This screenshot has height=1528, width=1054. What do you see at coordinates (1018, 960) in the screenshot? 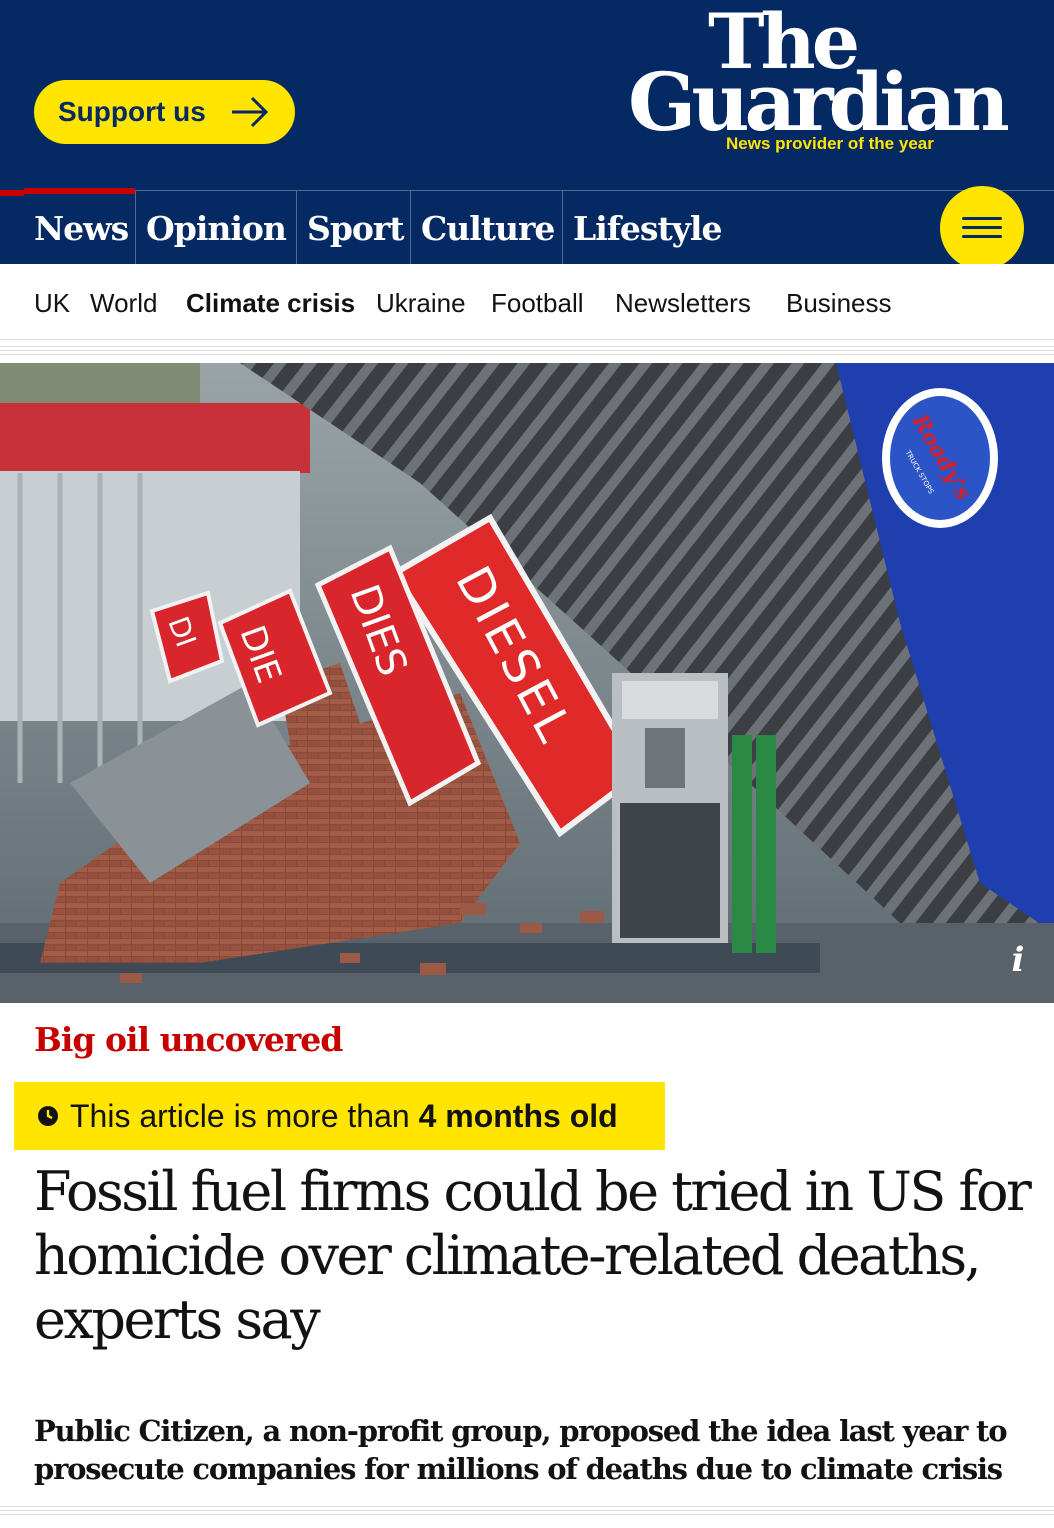
I see `image-info-icon: i` at bounding box center [1018, 960].